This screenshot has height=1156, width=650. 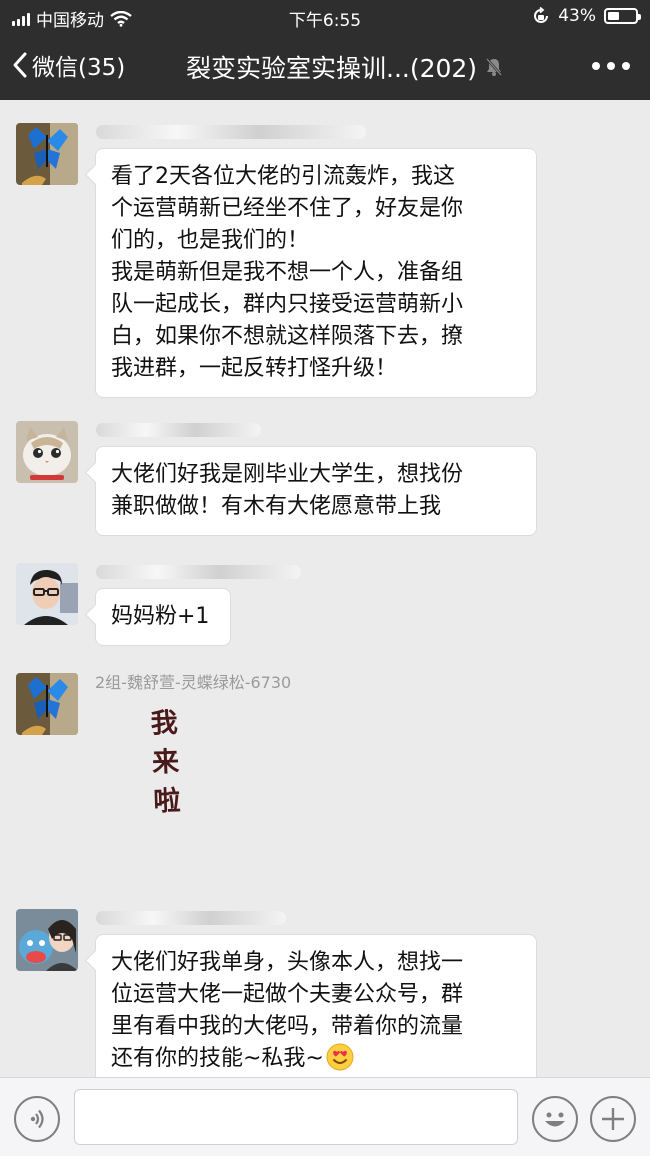 What do you see at coordinates (296, 1117) in the screenshot?
I see `message-input` at bounding box center [296, 1117].